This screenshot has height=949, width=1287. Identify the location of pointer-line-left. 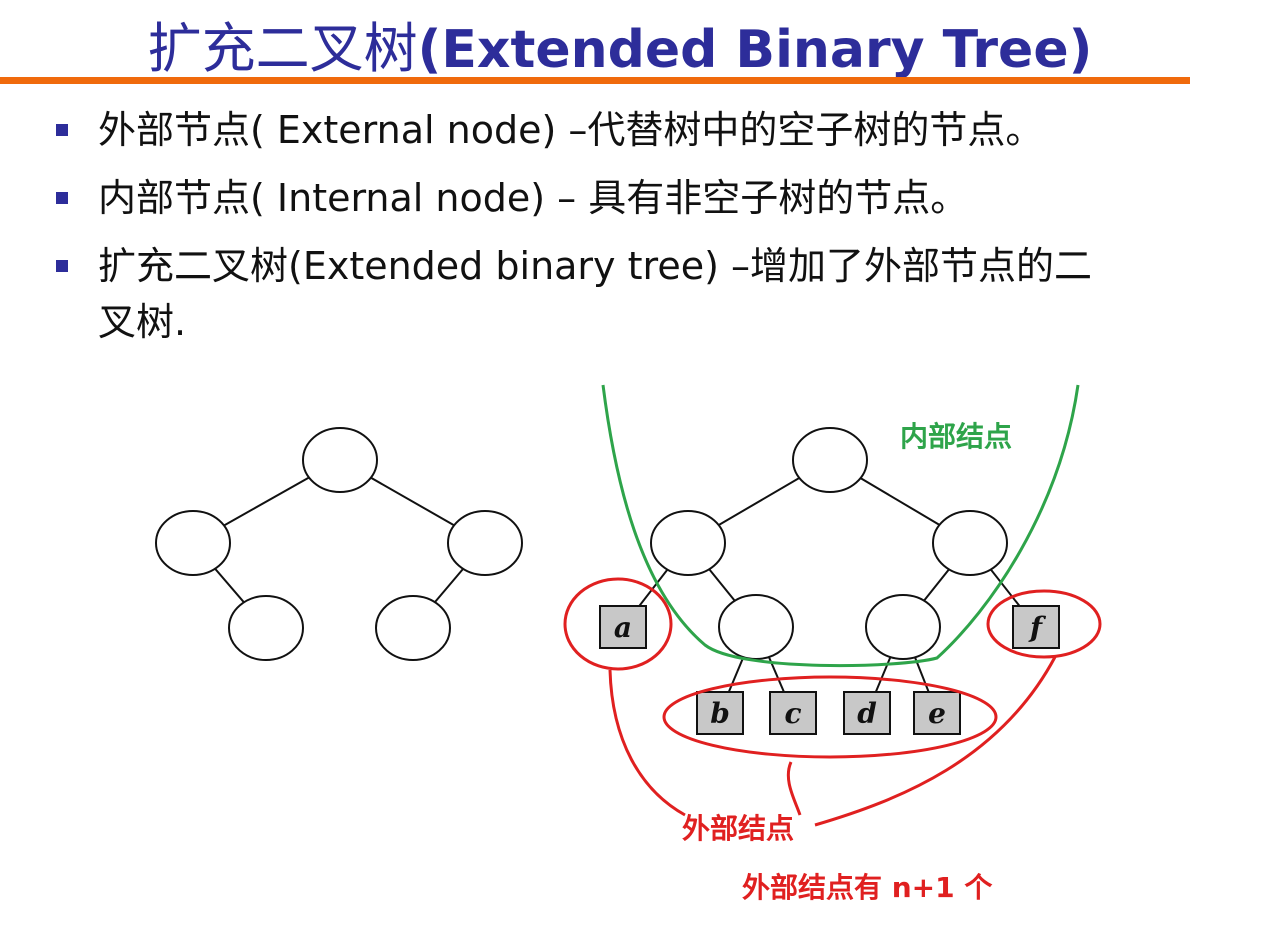
(647, 743).